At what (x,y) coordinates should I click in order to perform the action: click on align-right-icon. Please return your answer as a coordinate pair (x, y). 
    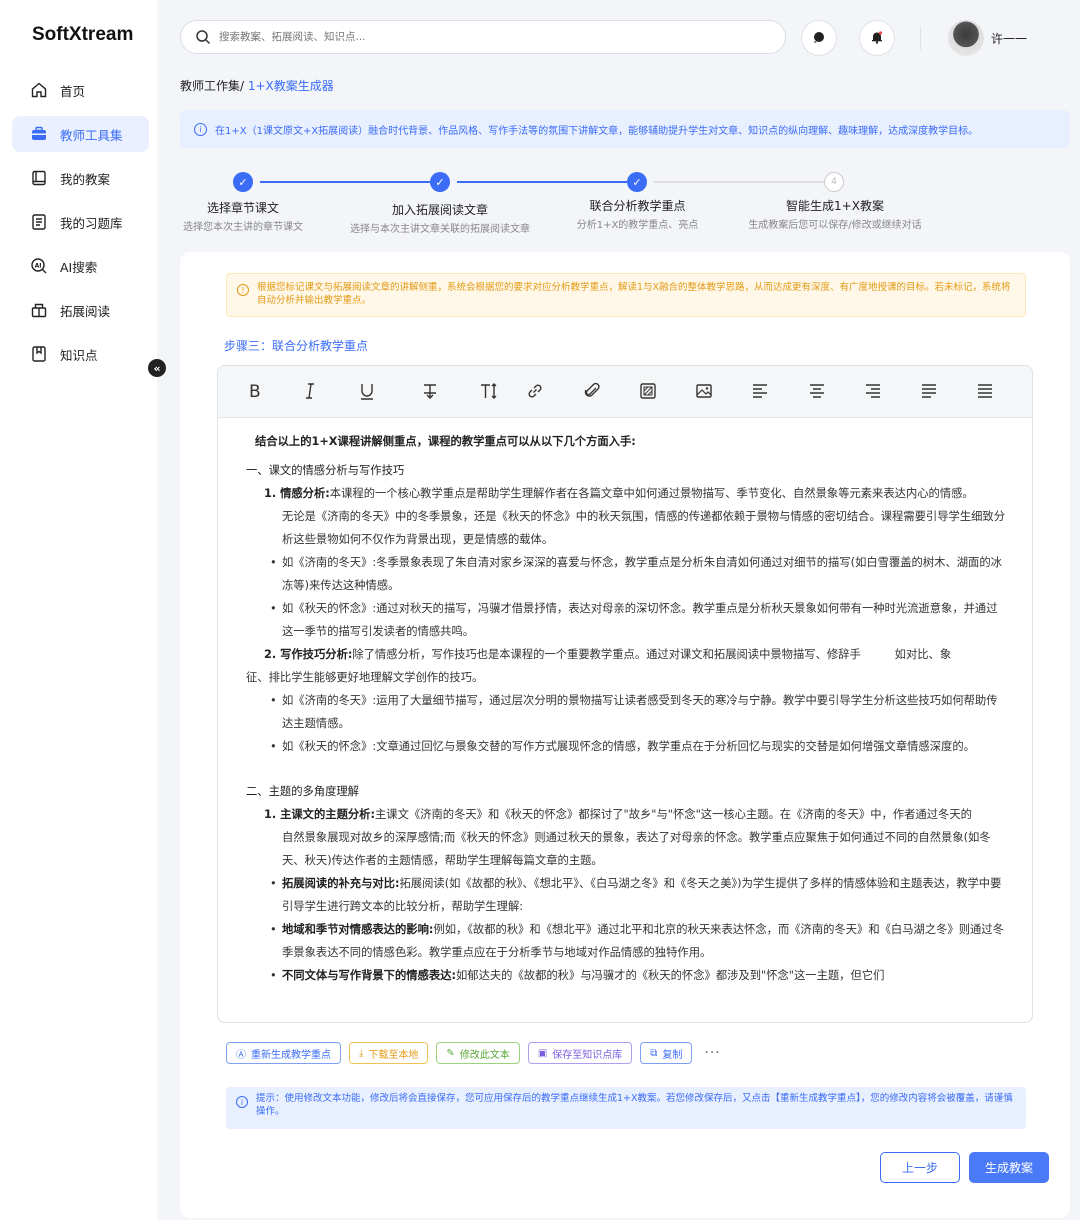
    Looking at the image, I should click on (873, 392).